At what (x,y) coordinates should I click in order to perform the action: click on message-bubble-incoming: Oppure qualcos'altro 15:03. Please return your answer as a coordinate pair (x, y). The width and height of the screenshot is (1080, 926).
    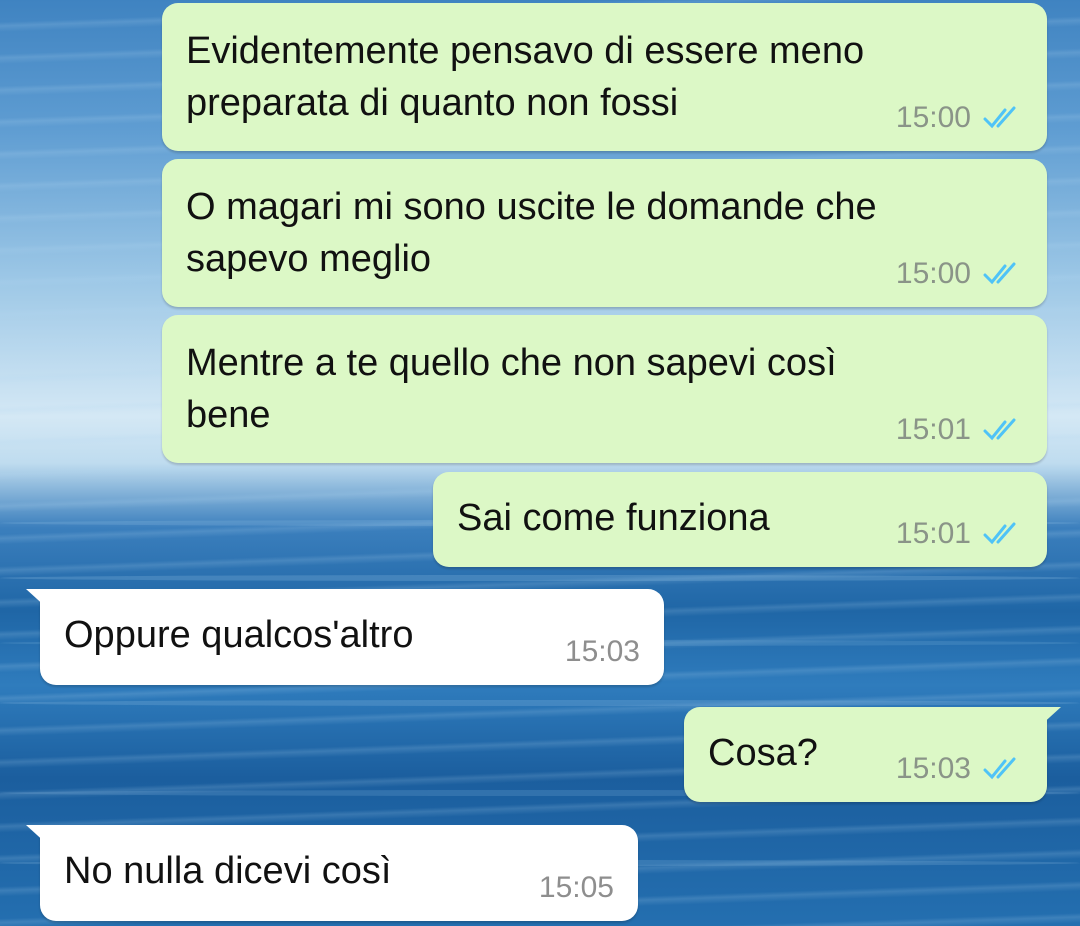
    Looking at the image, I should click on (345, 637).